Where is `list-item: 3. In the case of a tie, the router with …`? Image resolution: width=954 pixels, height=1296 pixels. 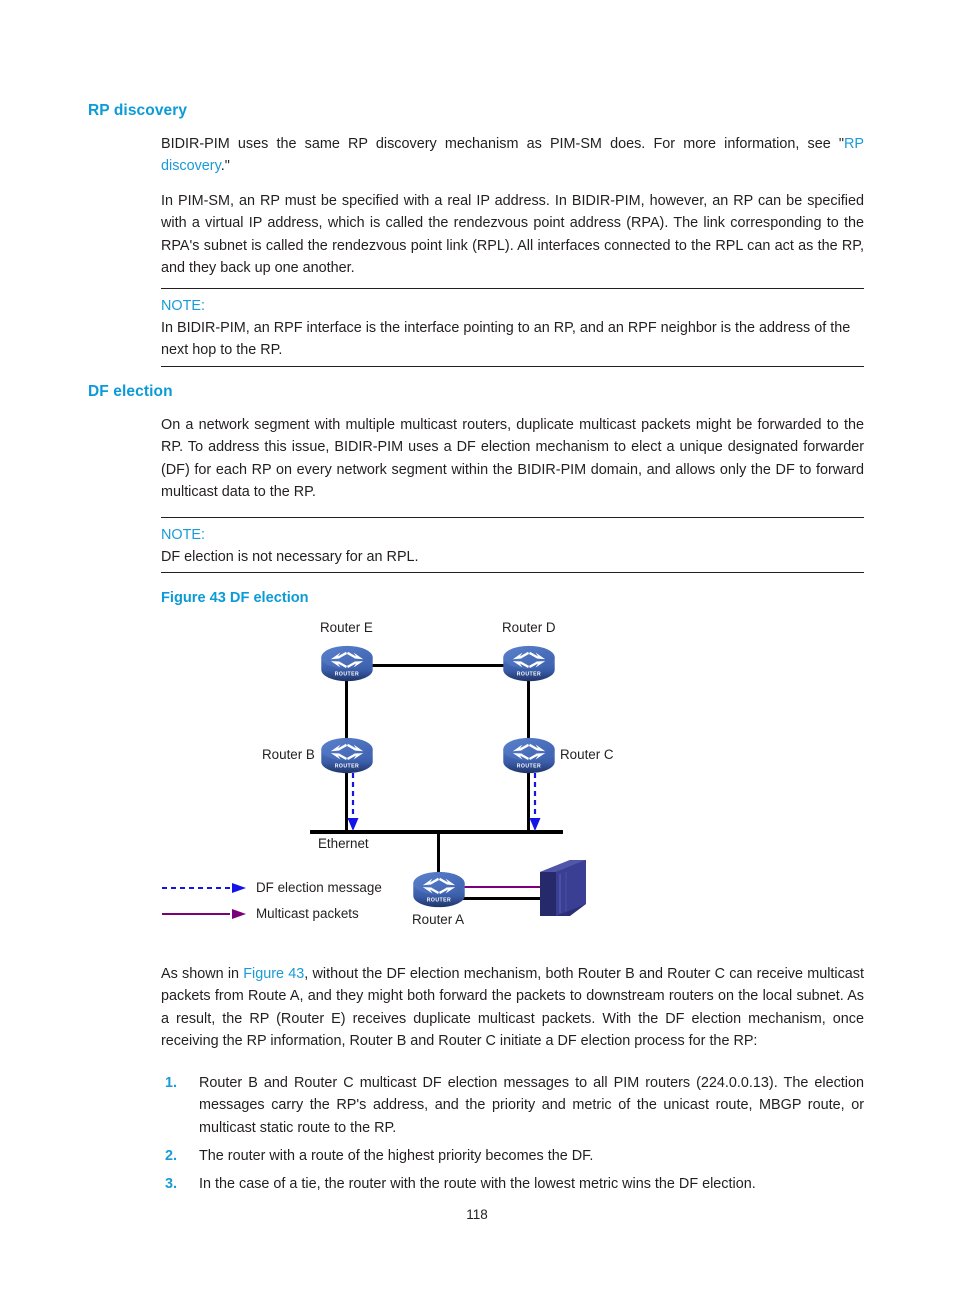 list-item: 3. In the case of a tie, the router with … is located at coordinates (512, 1184).